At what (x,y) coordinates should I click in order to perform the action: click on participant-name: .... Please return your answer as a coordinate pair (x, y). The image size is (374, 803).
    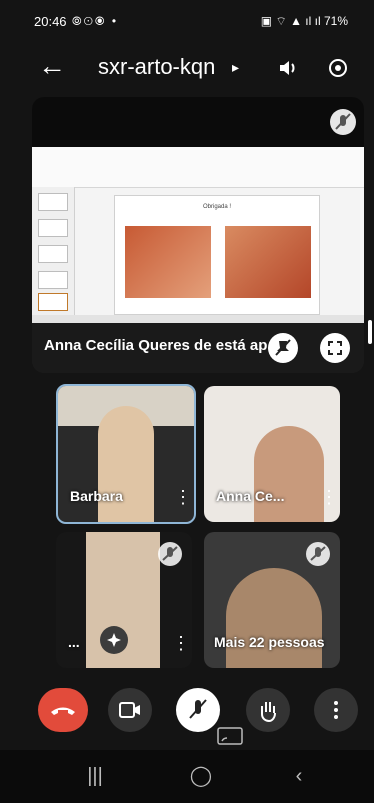
    Looking at the image, I should click on (74, 642).